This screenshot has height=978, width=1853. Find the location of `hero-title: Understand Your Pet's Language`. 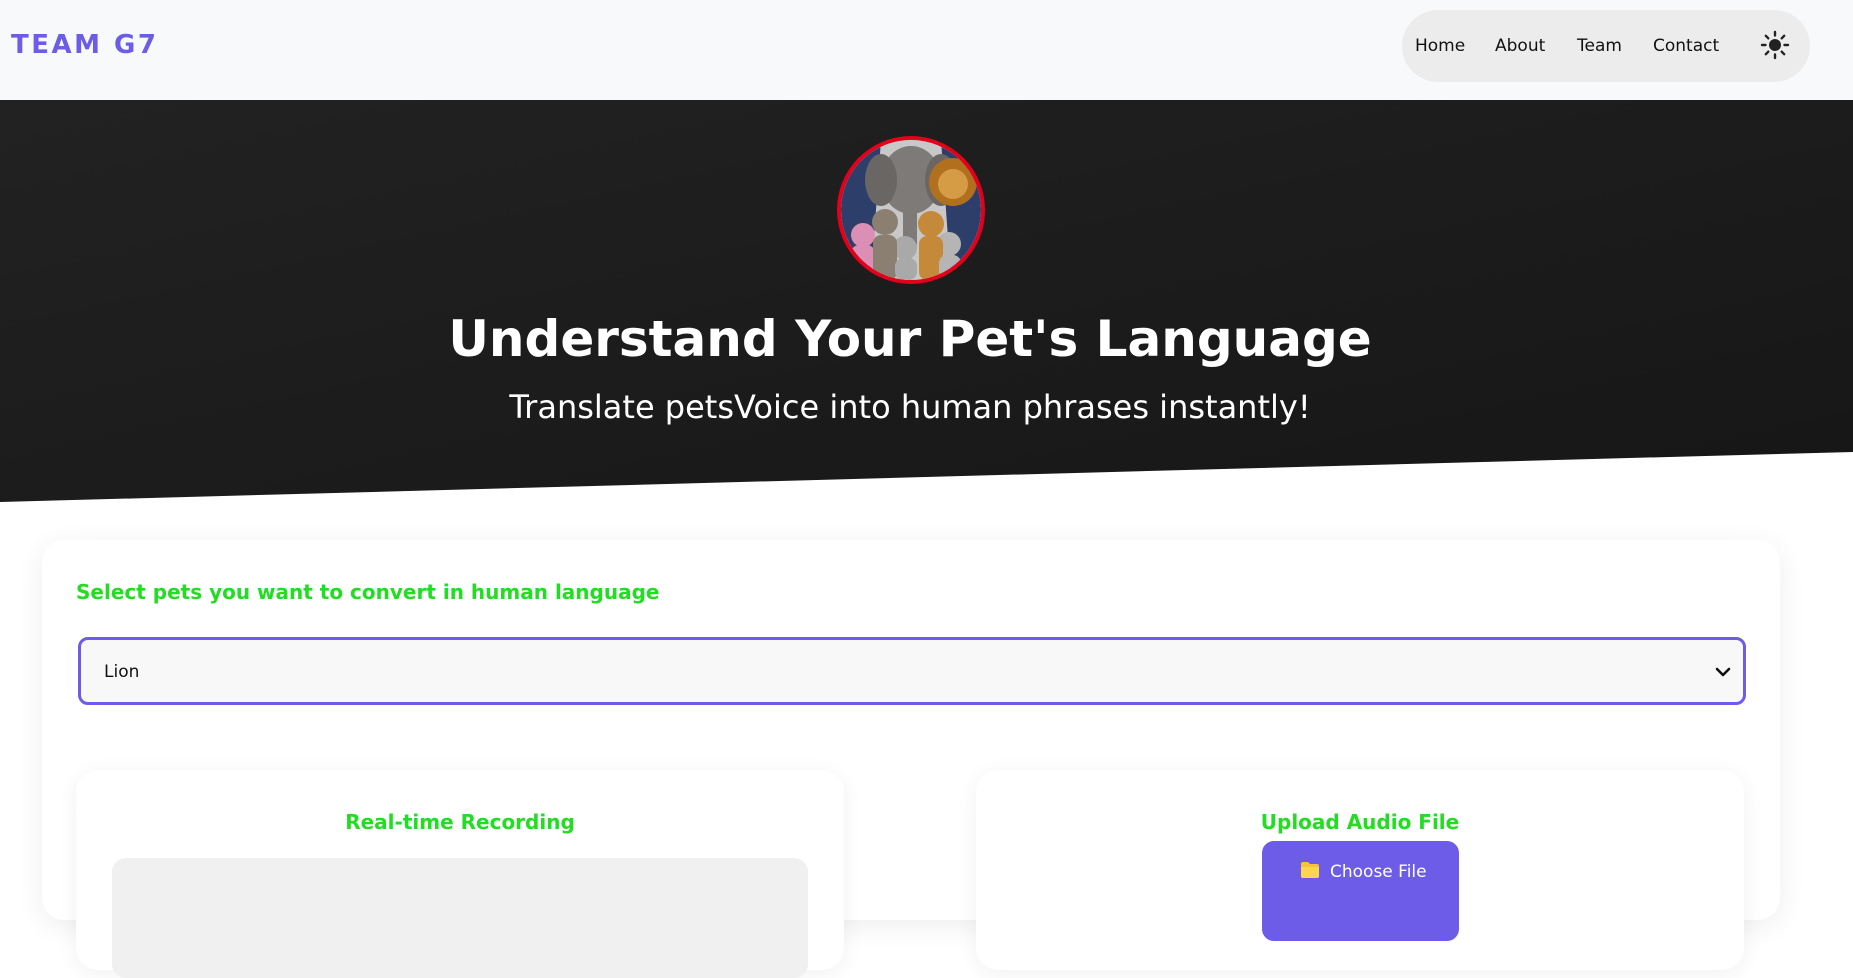

hero-title: Understand Your Pet's Language is located at coordinates (910, 339).